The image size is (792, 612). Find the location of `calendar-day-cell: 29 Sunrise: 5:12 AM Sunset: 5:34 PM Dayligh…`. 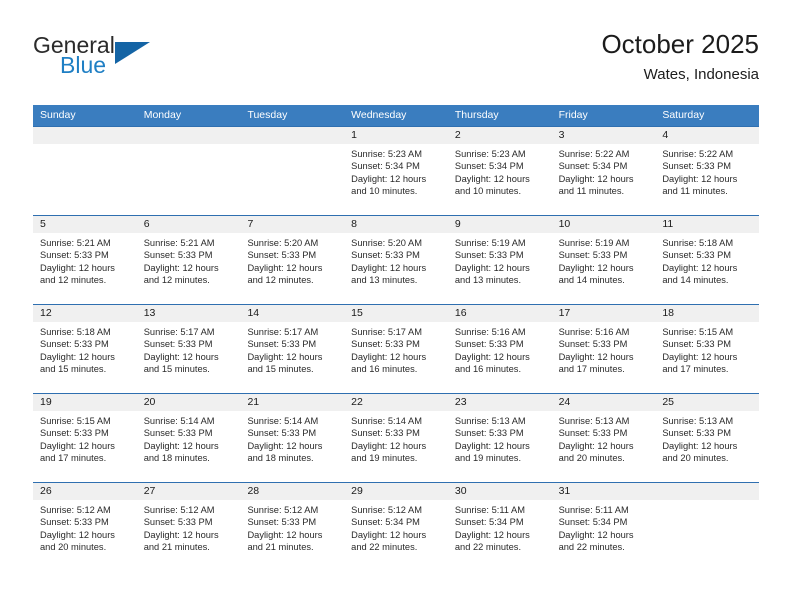

calendar-day-cell: 29 Sunrise: 5:12 AM Sunset: 5:34 PM Dayligh… is located at coordinates (396, 527).